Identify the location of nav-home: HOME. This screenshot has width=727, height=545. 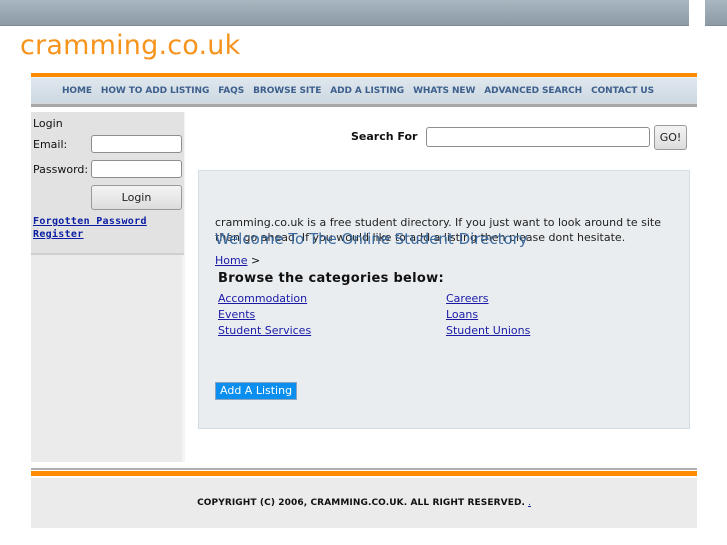
(77, 91).